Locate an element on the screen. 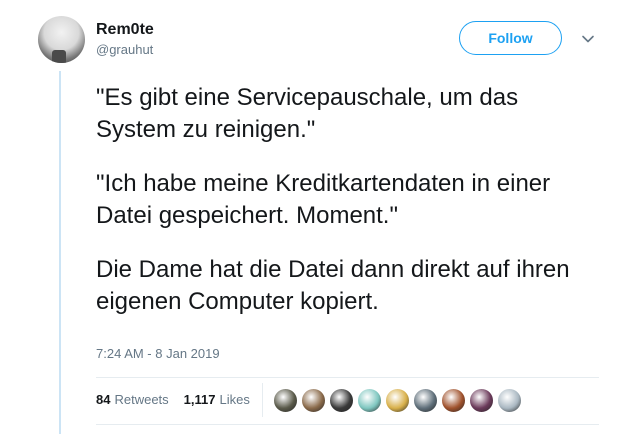  likers-avatars is located at coordinates (399, 400).